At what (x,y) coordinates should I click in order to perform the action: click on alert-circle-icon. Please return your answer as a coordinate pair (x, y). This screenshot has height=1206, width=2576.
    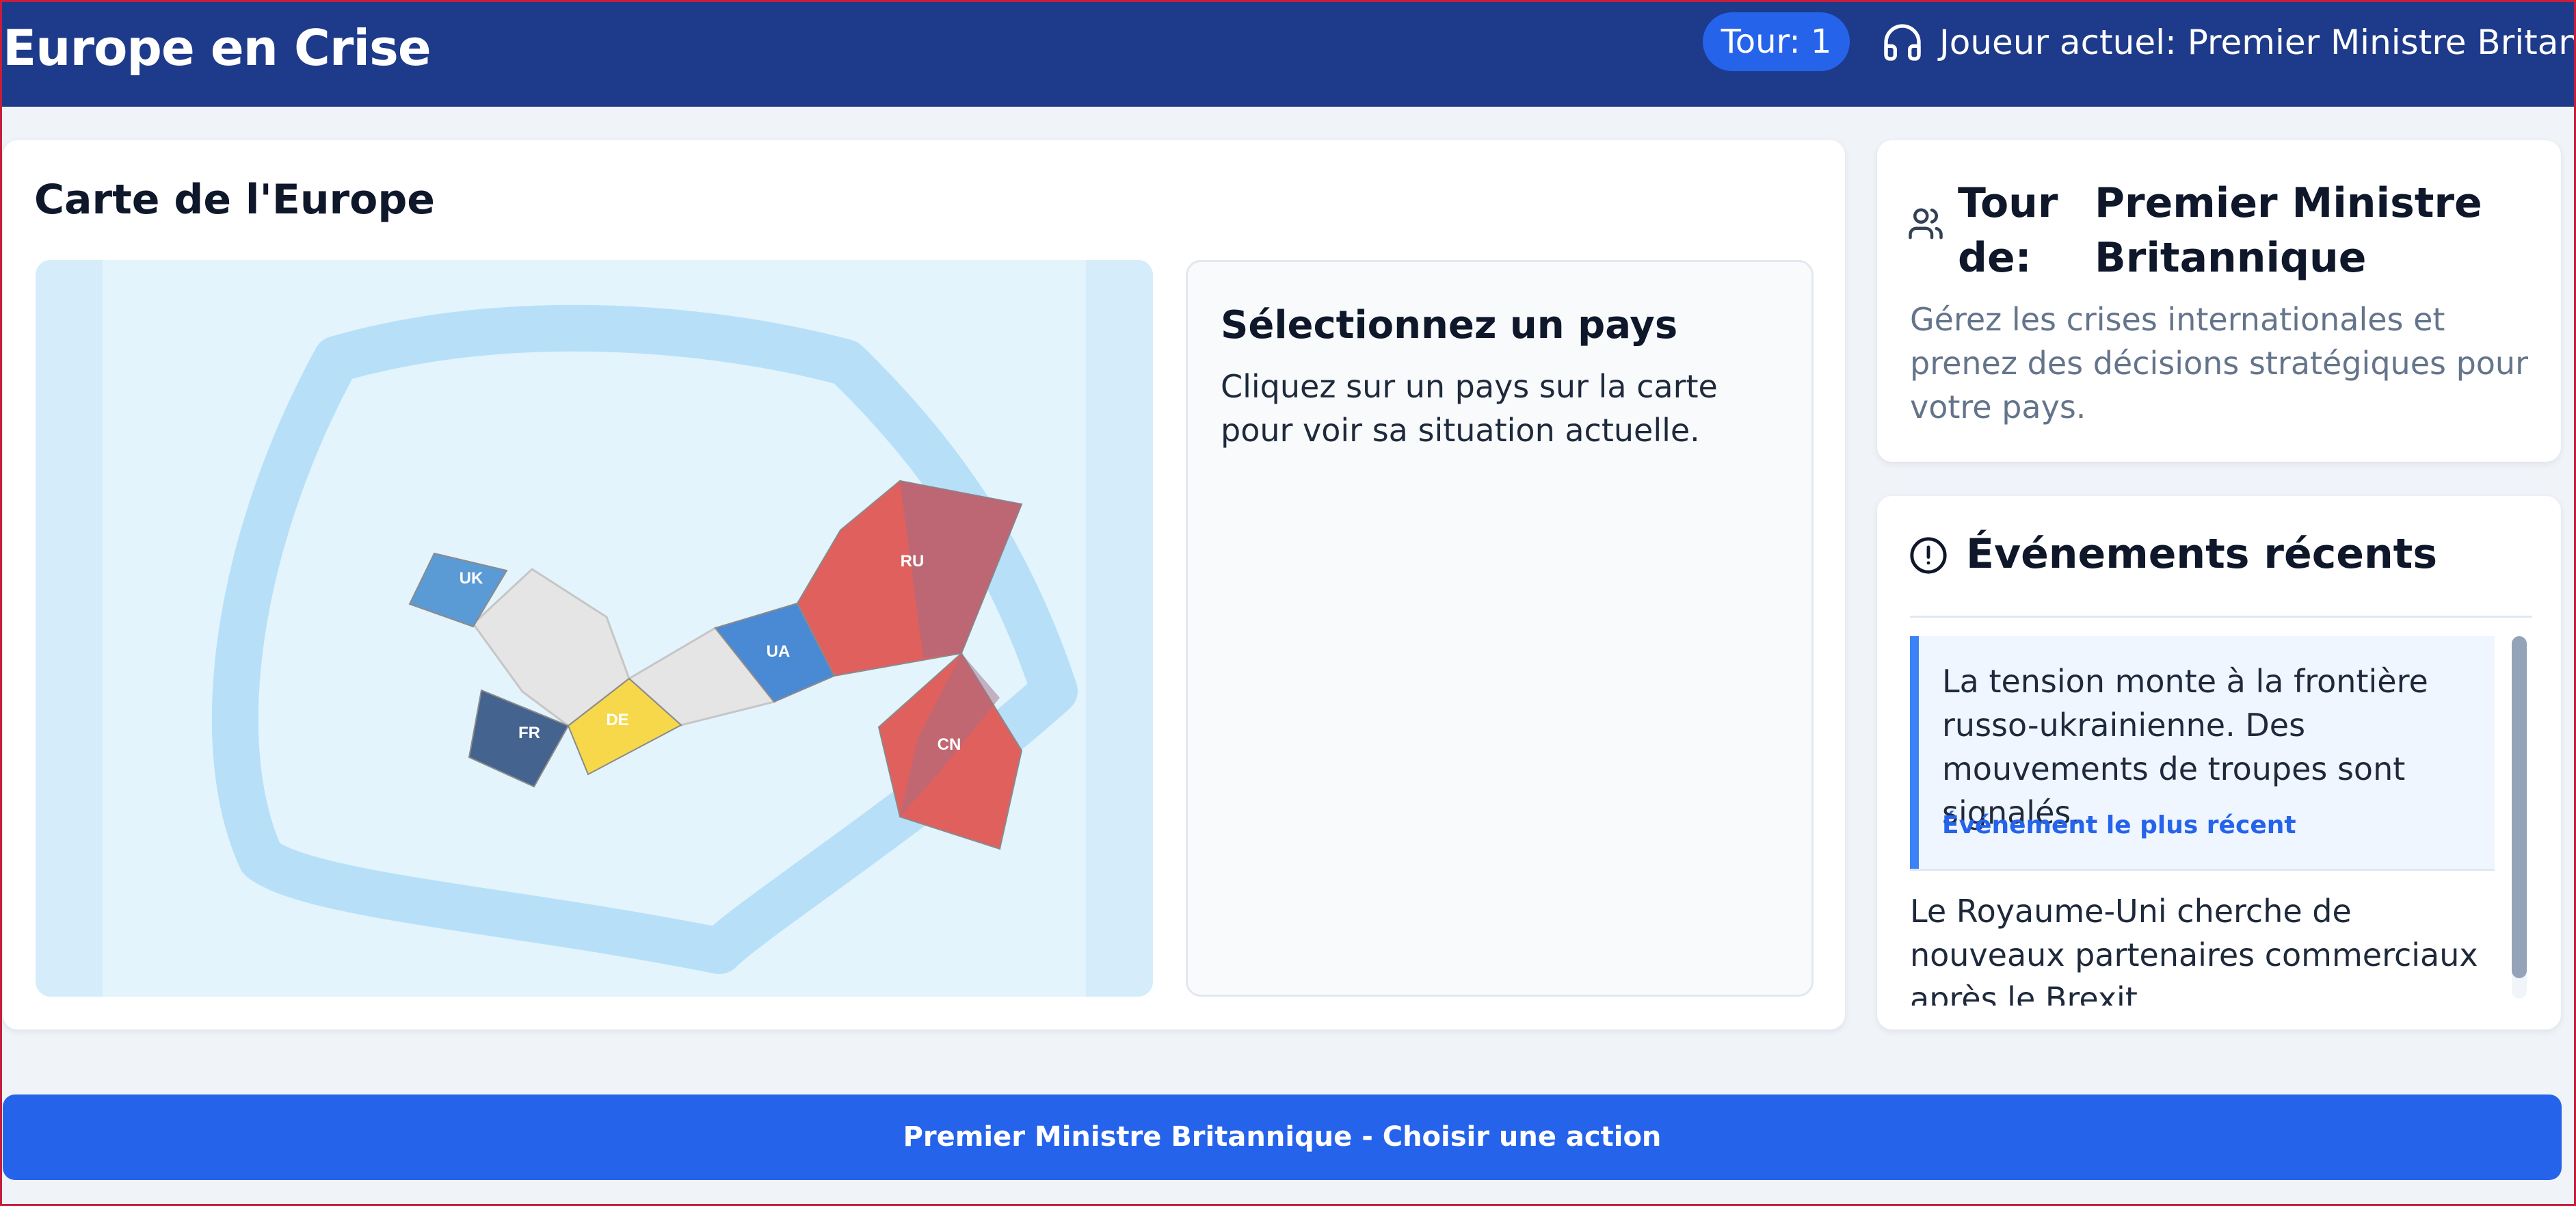
    Looking at the image, I should click on (1928, 555).